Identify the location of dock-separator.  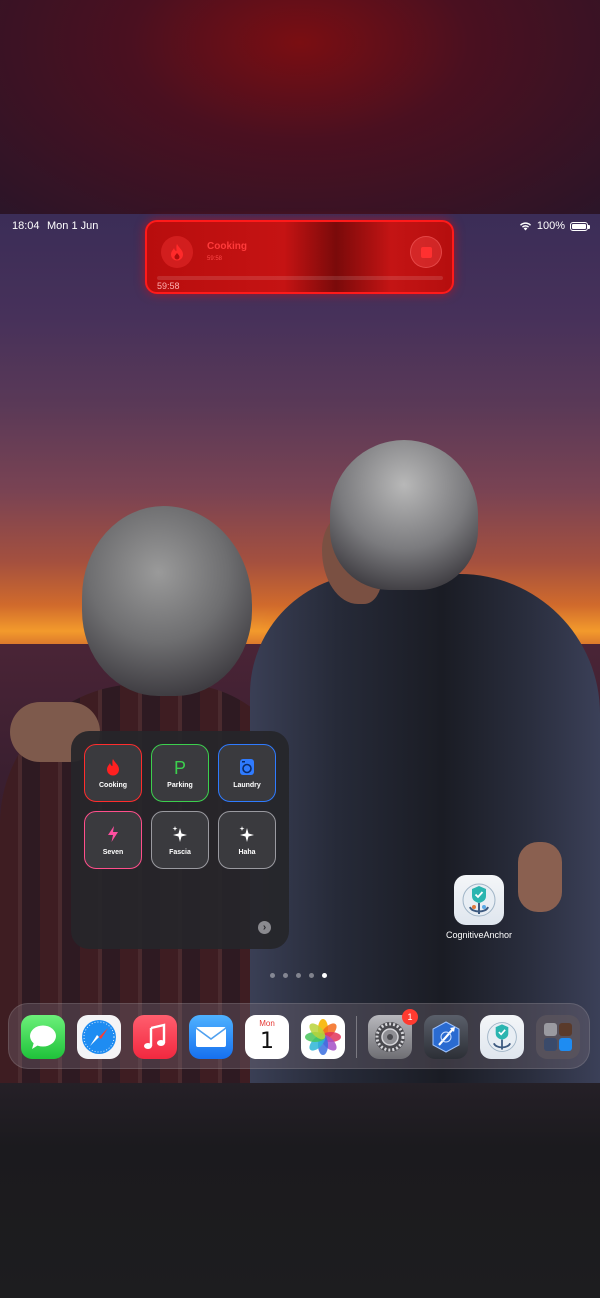
(356, 1037).